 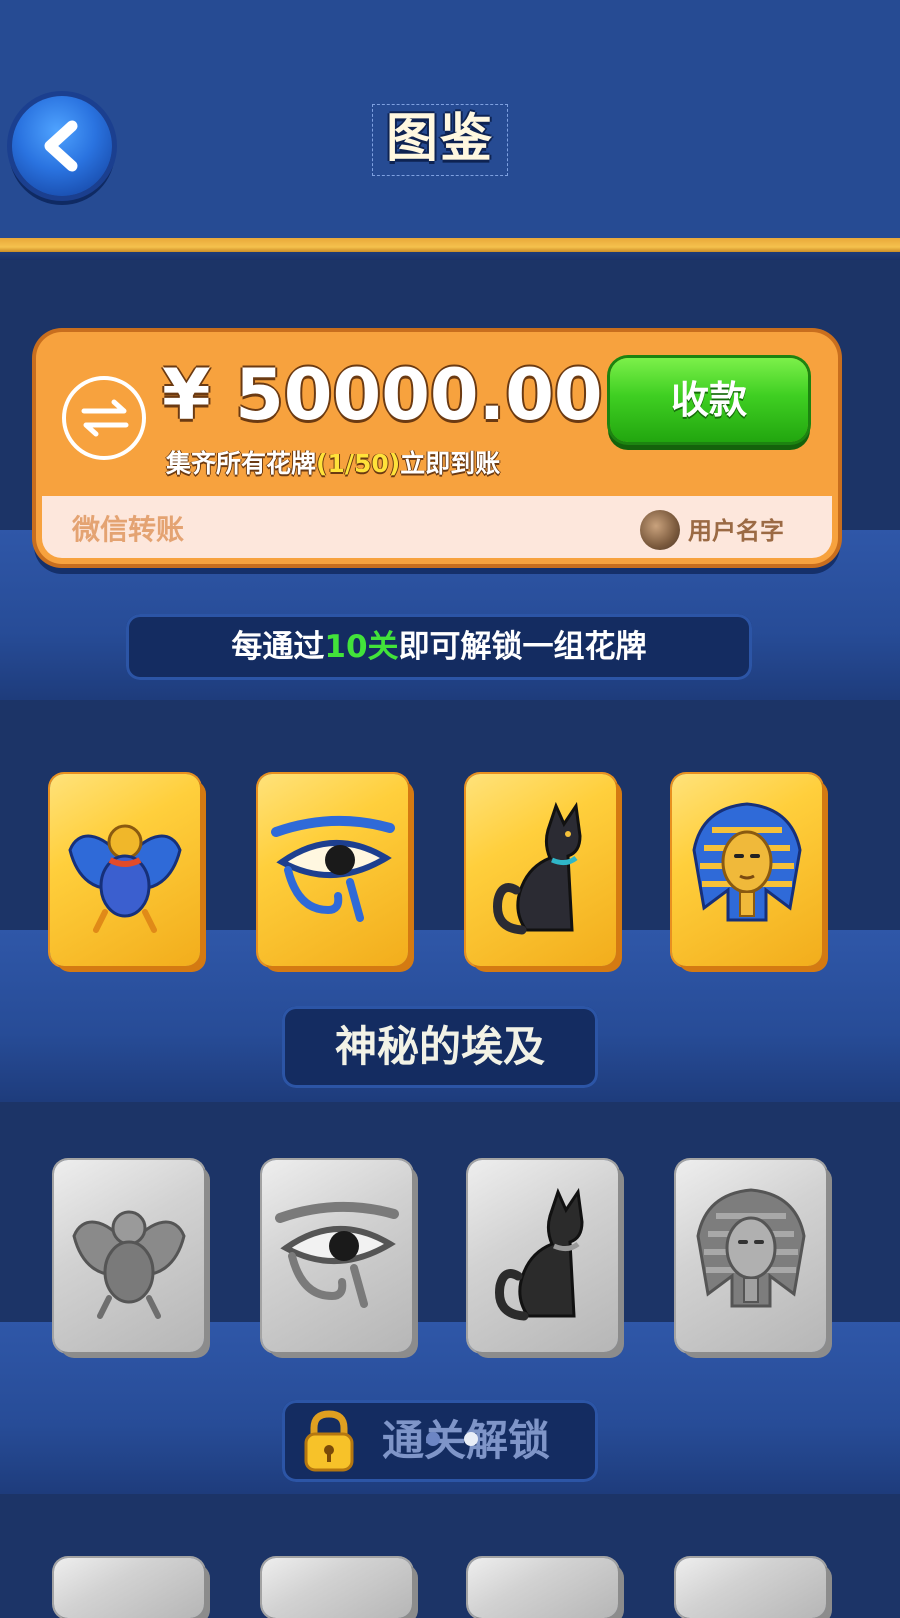 I want to click on transfer-card: ¥ 50000.00 集齐所有花牌(1/50)立即到账 收款 微信转账 用户名字, so click(x=437, y=448).